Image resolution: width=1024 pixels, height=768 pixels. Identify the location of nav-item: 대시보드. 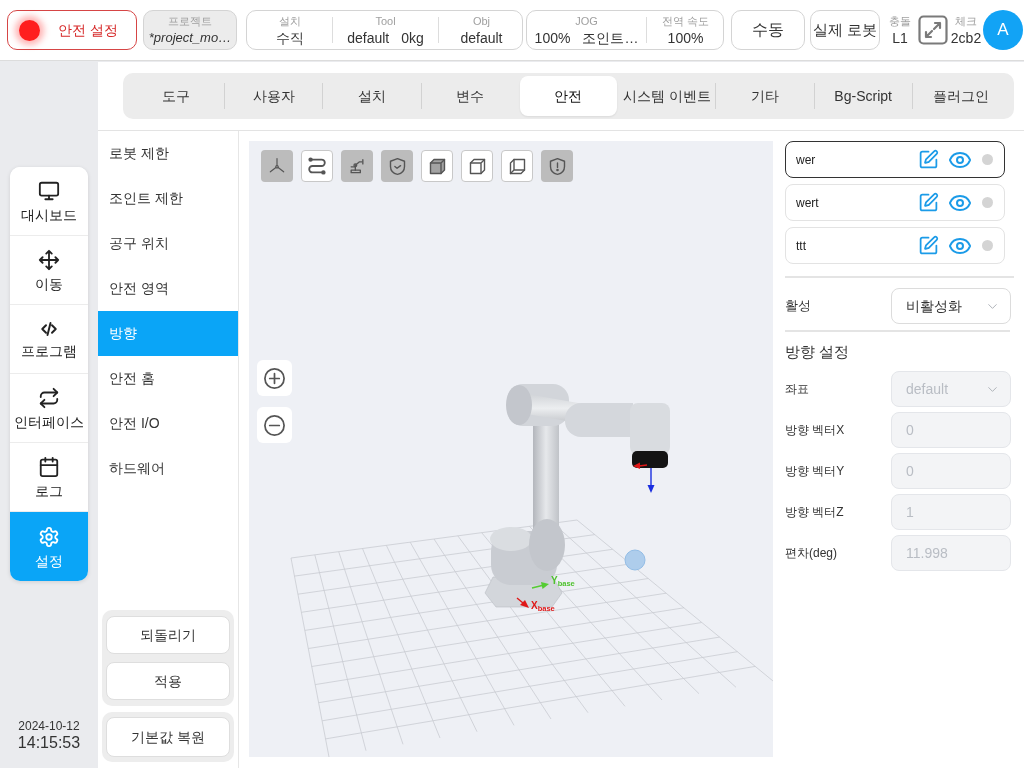
(49, 201).